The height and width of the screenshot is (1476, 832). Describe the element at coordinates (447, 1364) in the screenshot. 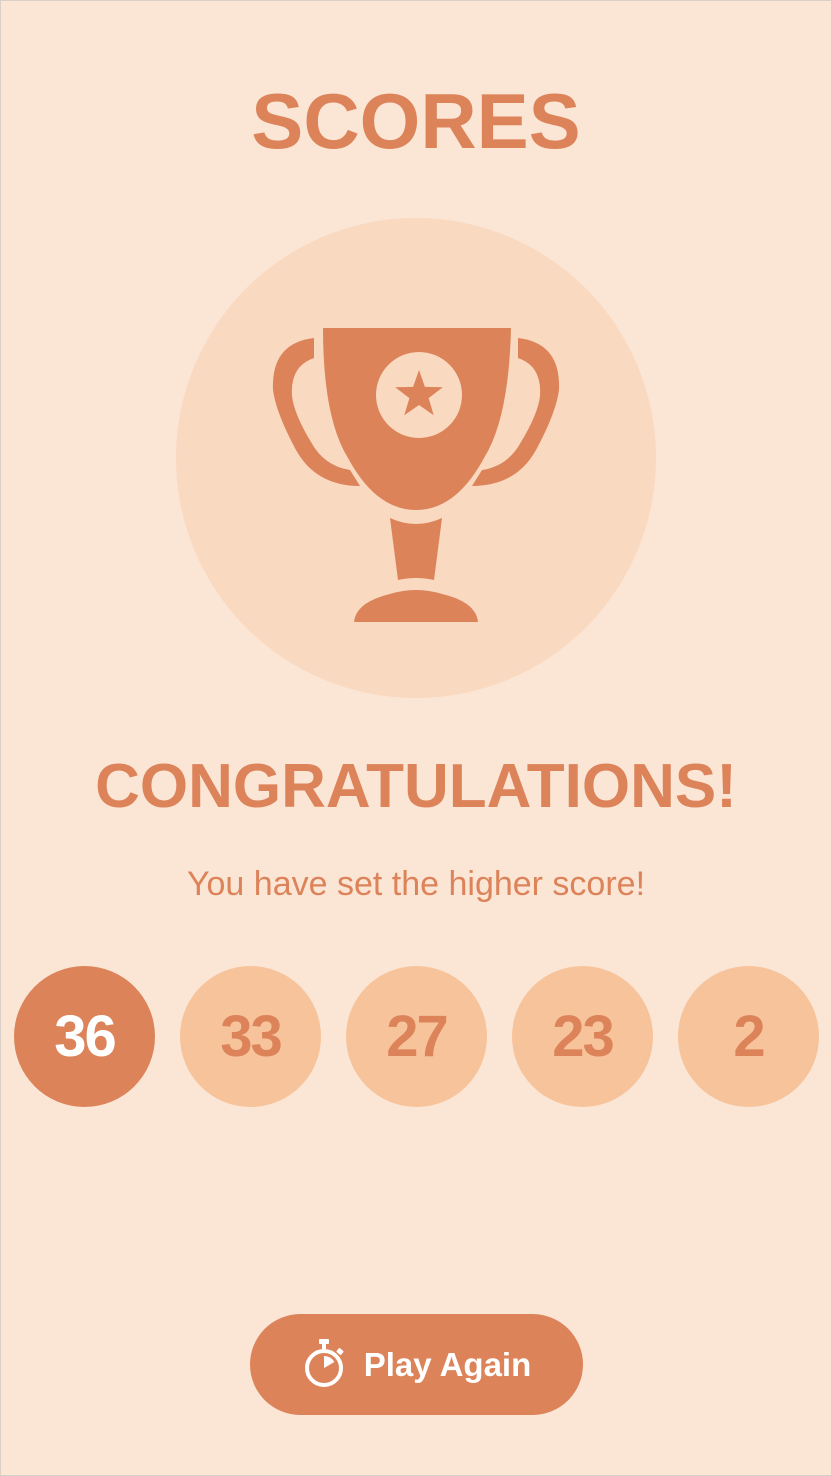

I see `play-again-label: Play Again` at that location.